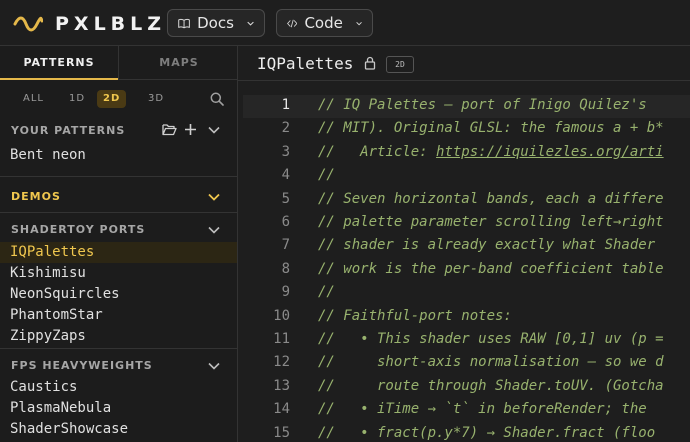 This screenshot has width=690, height=442. Describe the element at coordinates (550, 152) in the screenshot. I see `article-link: https://iquilezles.org/arti` at that location.